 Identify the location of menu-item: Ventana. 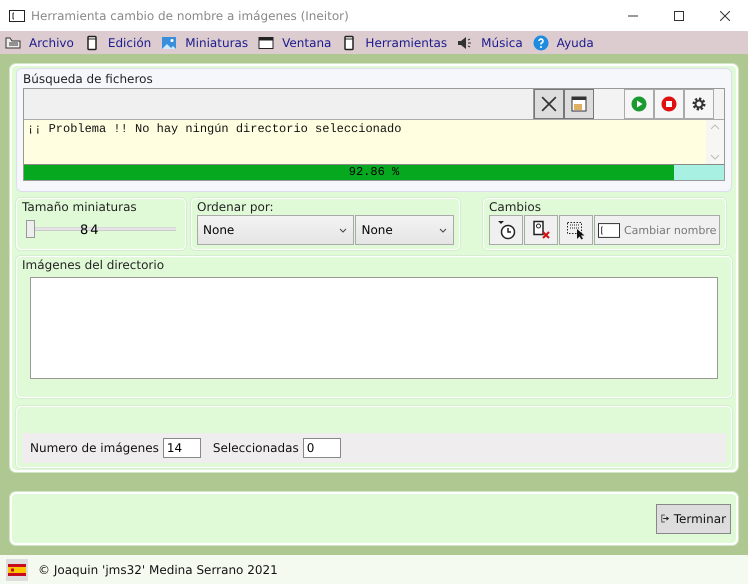
(307, 43).